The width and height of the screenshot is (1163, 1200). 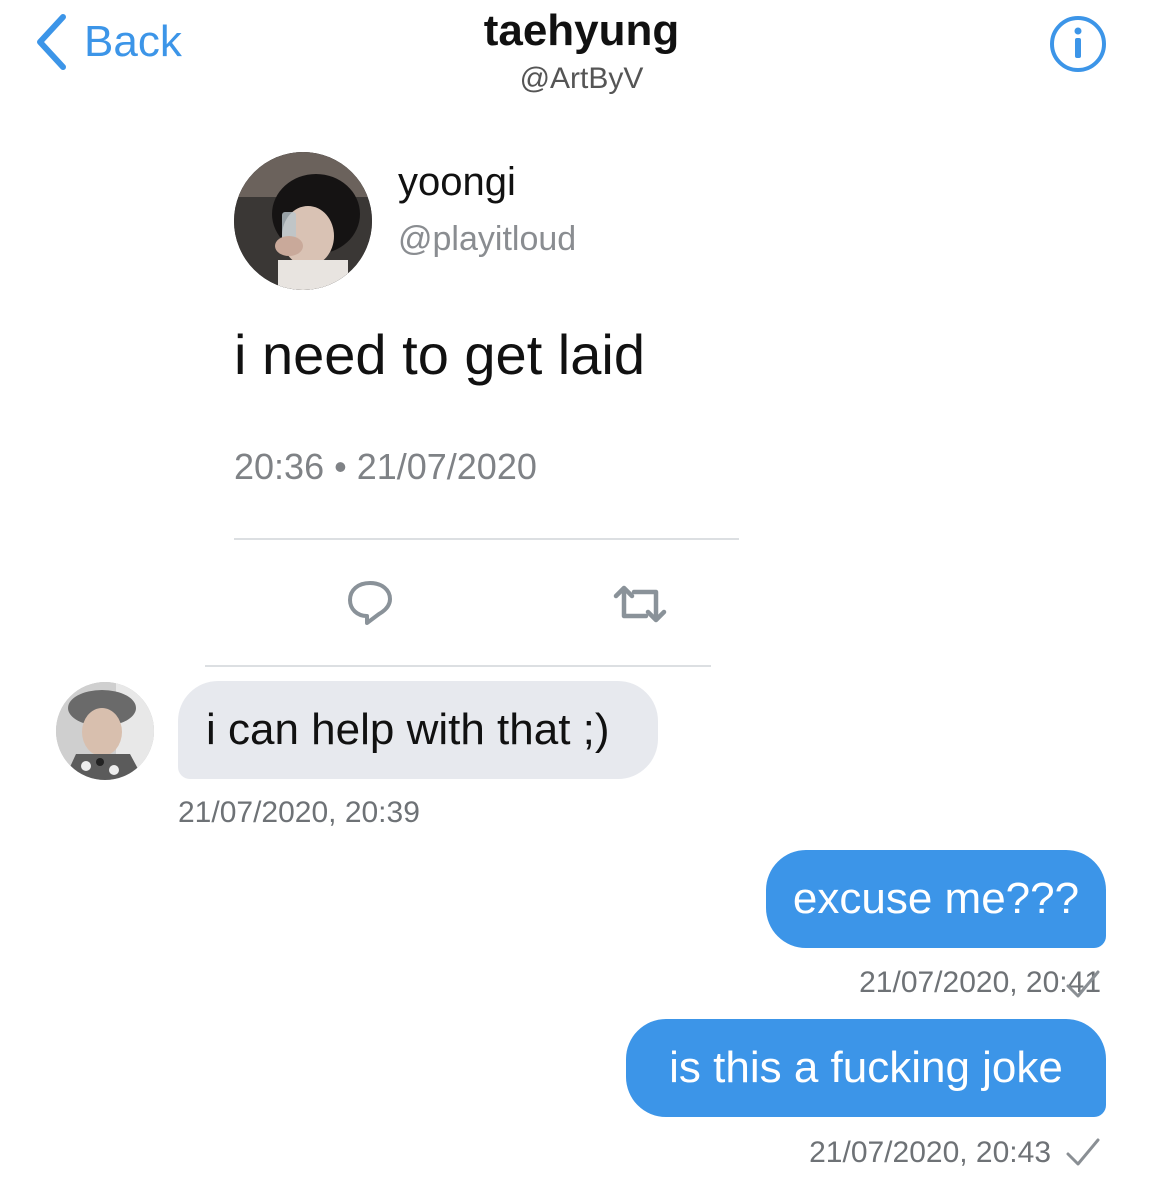 What do you see at coordinates (370, 603) in the screenshot?
I see `reply-icon` at bounding box center [370, 603].